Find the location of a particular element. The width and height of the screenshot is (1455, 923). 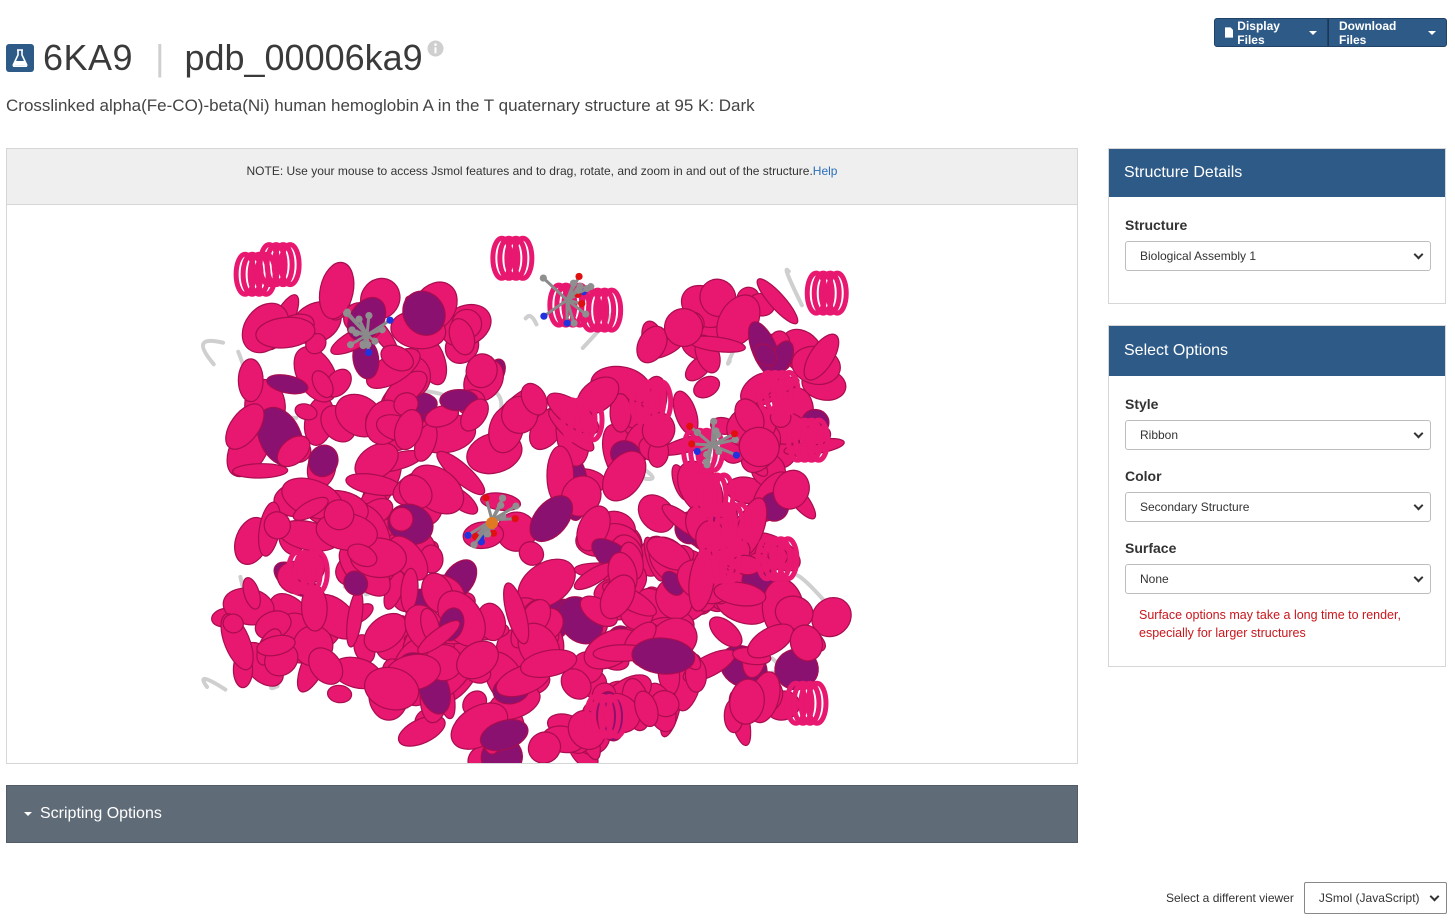

display-files-button: Display Files is located at coordinates (1271, 32).